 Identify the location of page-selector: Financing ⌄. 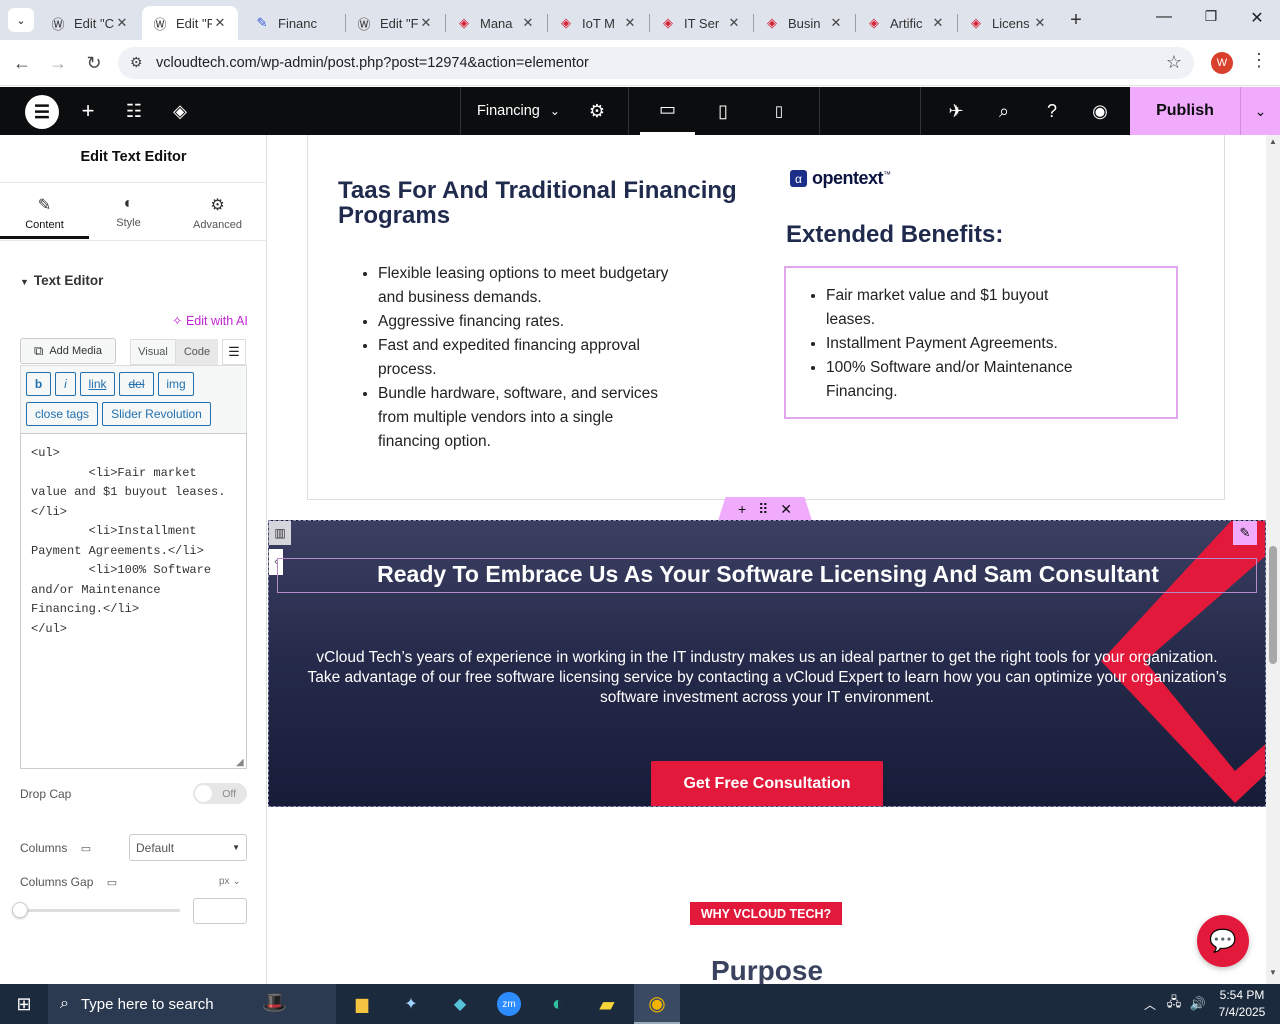
(527, 111).